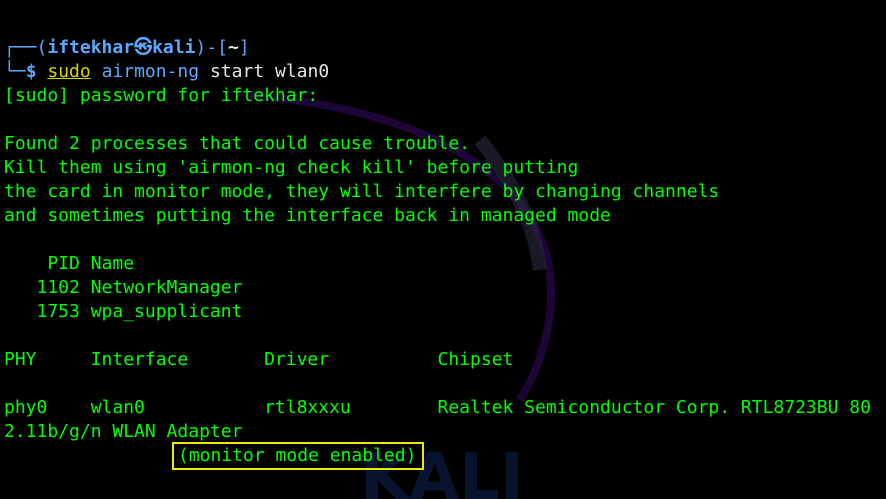 This screenshot has height=499, width=886. What do you see at coordinates (31, 71) in the screenshot?
I see `prompt-dollar: $` at bounding box center [31, 71].